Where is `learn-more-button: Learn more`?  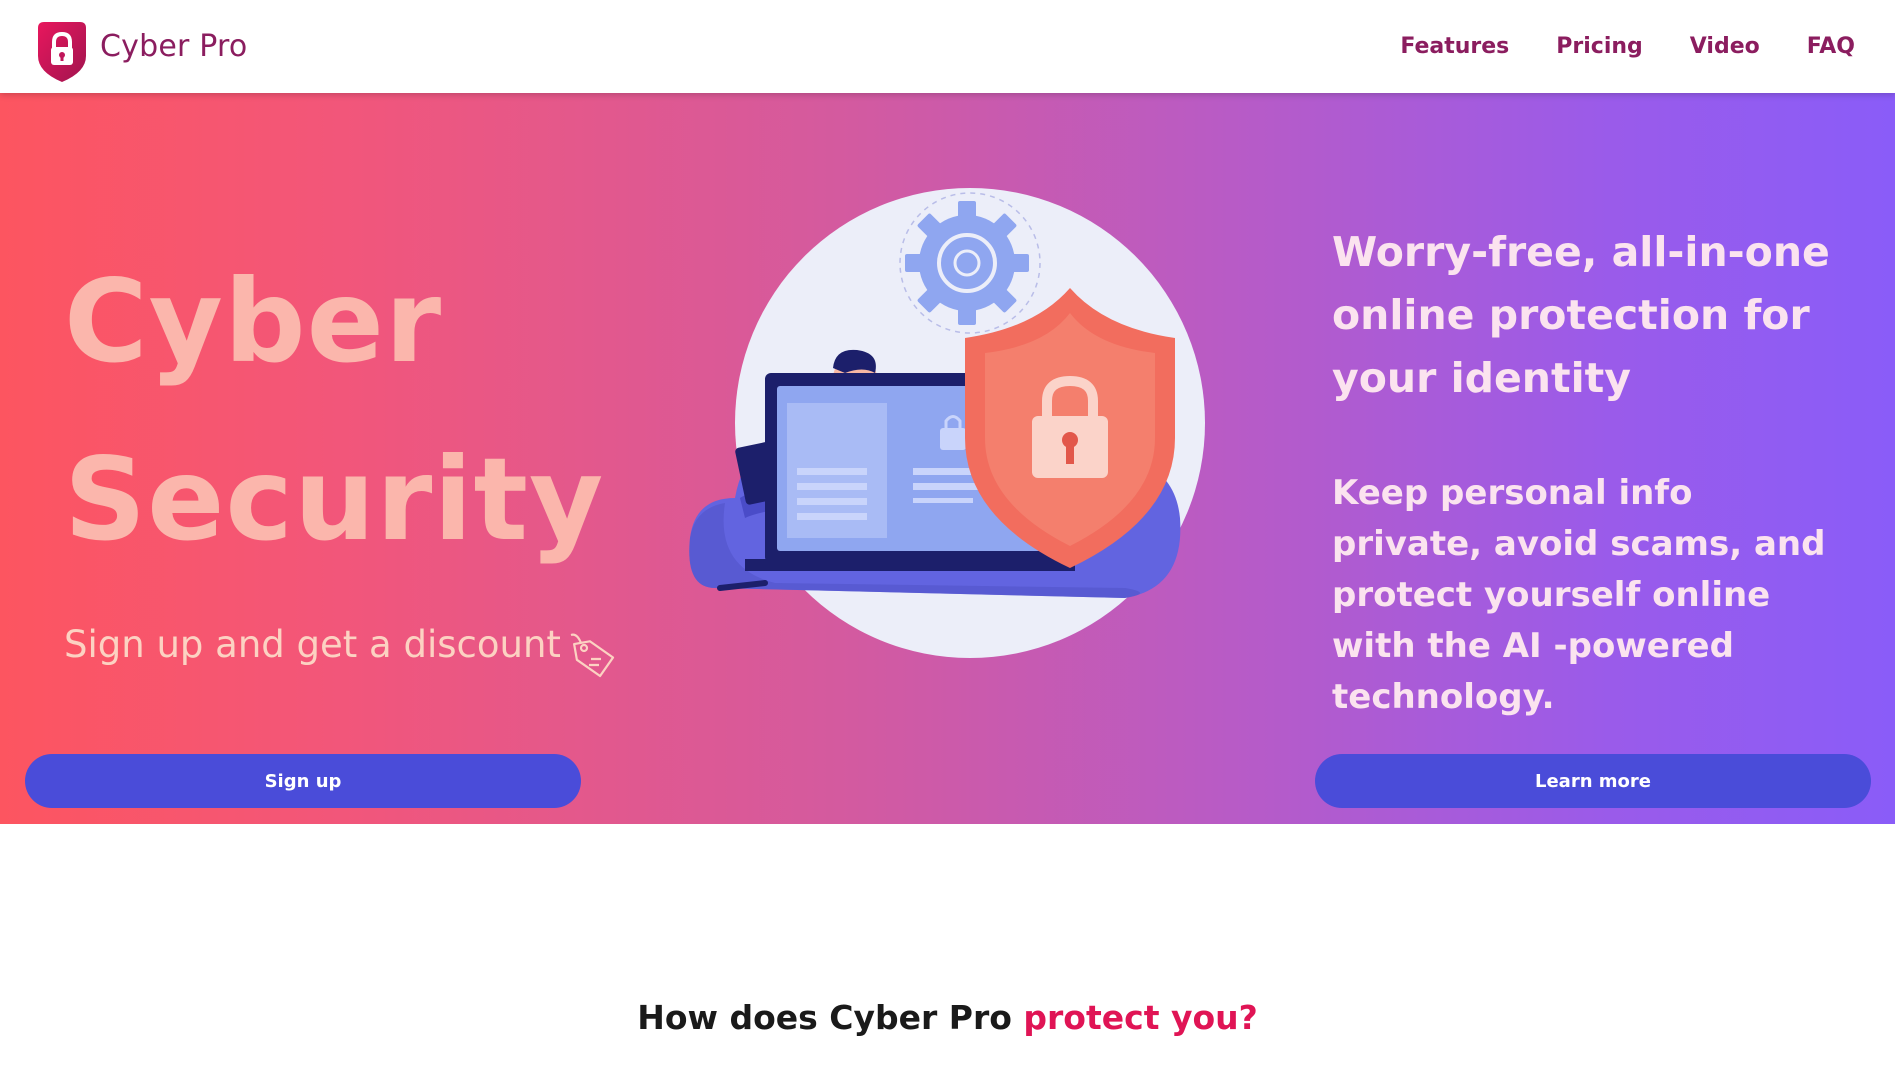 learn-more-button: Learn more is located at coordinates (1593, 781).